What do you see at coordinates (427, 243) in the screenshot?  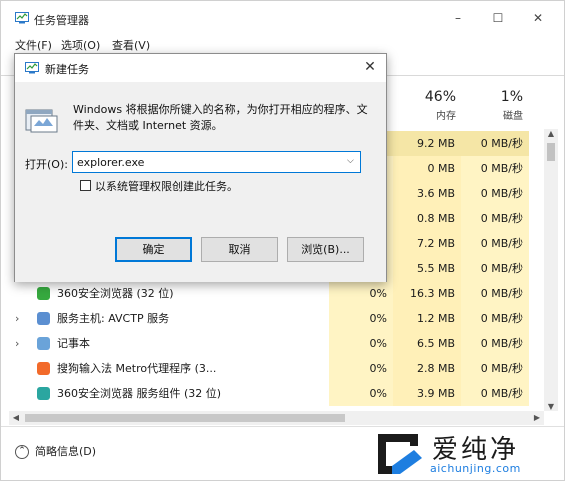 I see `memory-cell: 7.2 MB` at bounding box center [427, 243].